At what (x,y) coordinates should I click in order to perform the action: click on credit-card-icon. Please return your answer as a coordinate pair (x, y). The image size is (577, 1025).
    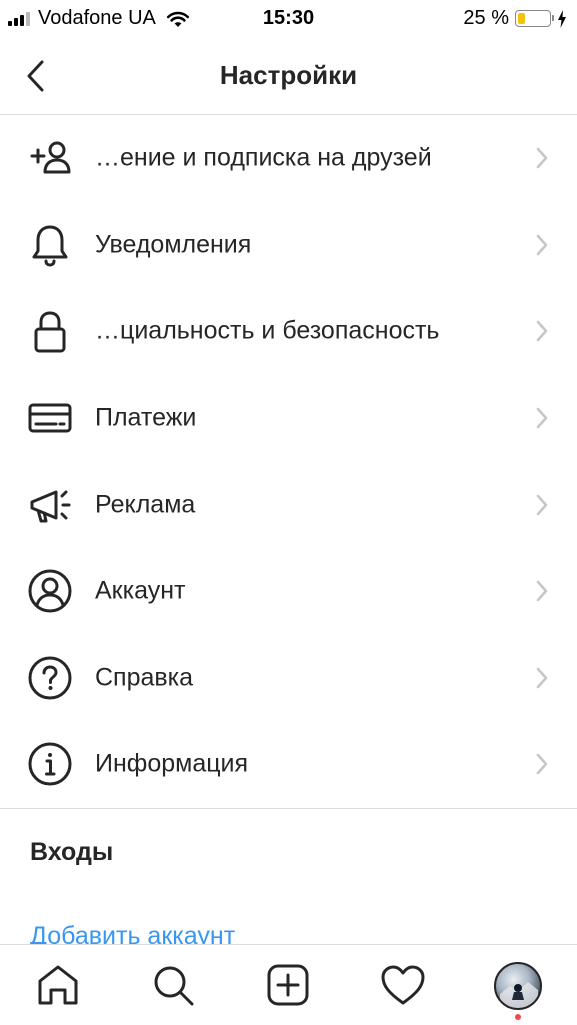
    Looking at the image, I should click on (50, 418).